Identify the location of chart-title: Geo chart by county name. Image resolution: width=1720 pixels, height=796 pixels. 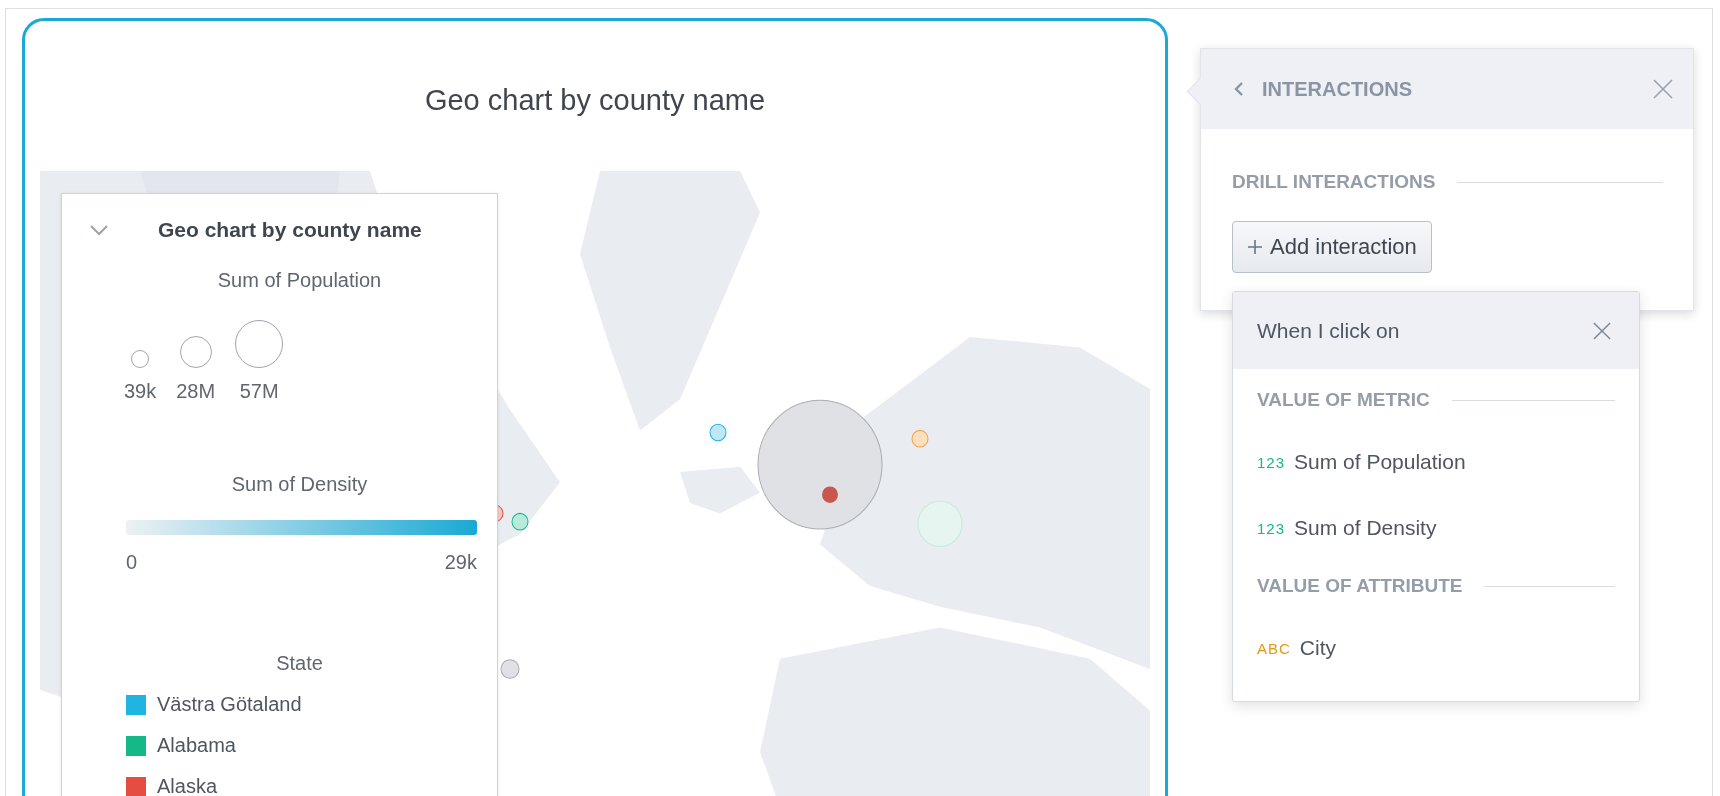
(595, 100).